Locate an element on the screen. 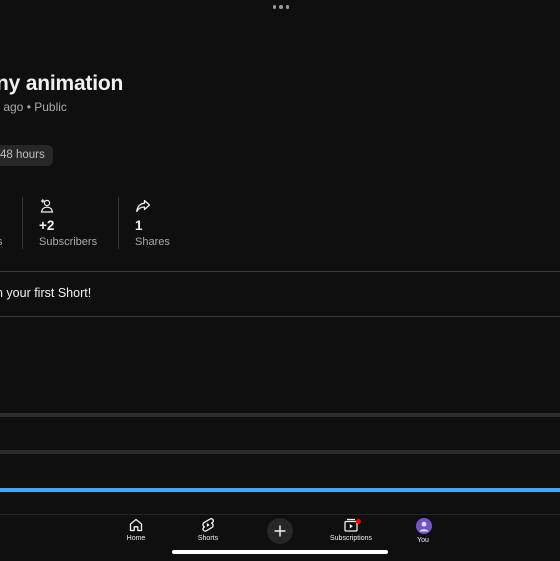  video-title: ny animation is located at coordinates (62, 83).